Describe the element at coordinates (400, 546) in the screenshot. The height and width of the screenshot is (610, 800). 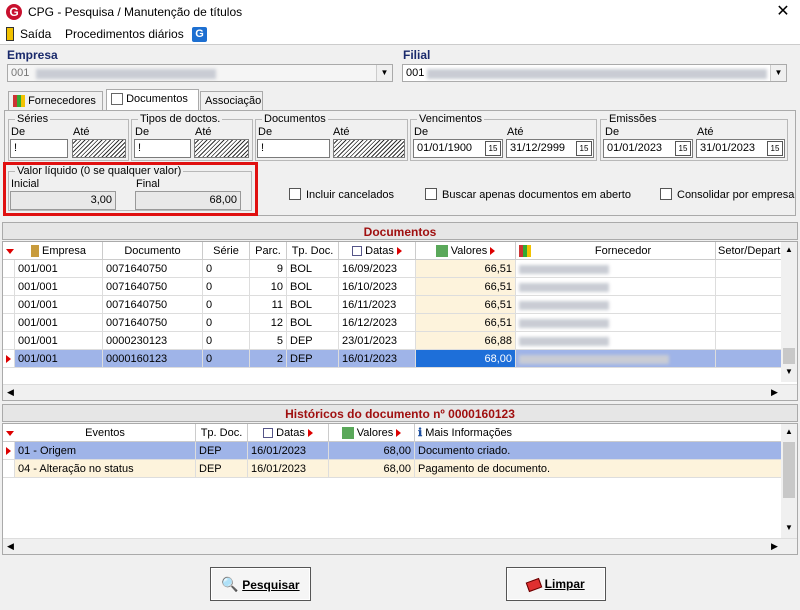
I see `historicos-hscrollbar: ◀ ▶` at that location.